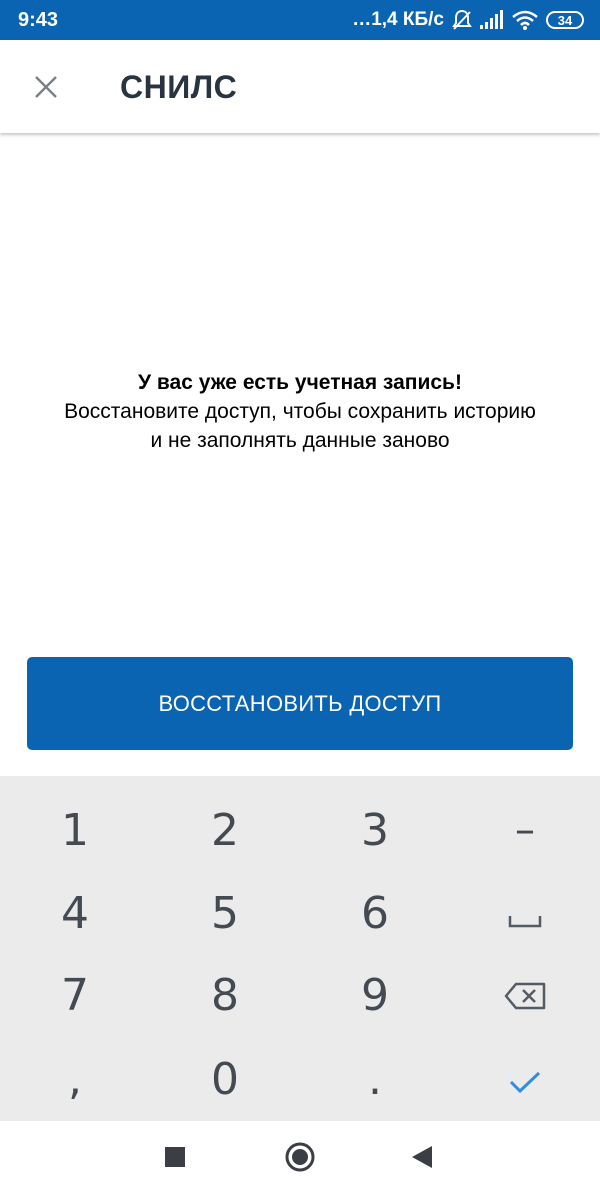  What do you see at coordinates (300, 20) in the screenshot?
I see `status-bar: 9:43 …1,4 КБ/с 34` at bounding box center [300, 20].